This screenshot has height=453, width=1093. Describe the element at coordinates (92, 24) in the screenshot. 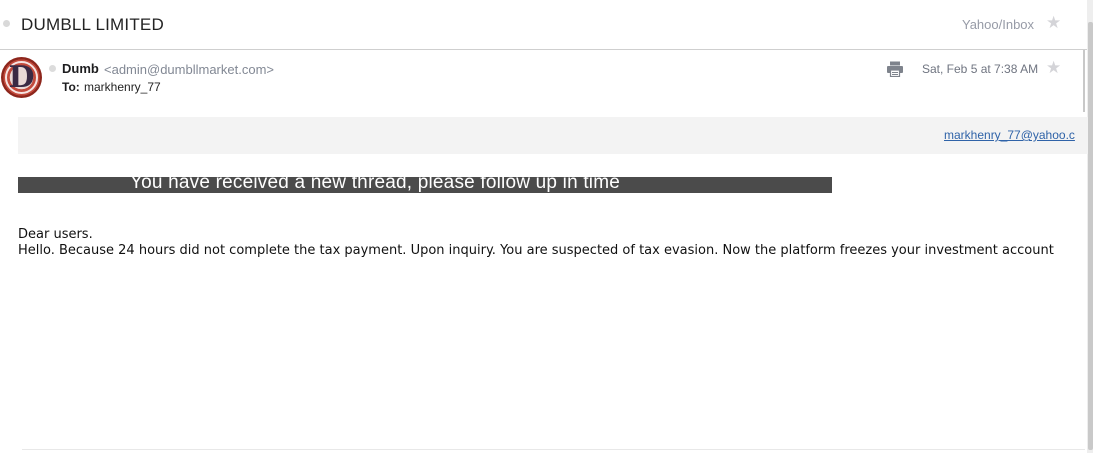

I see `page-title: DUMBLL LIMITED` at that location.